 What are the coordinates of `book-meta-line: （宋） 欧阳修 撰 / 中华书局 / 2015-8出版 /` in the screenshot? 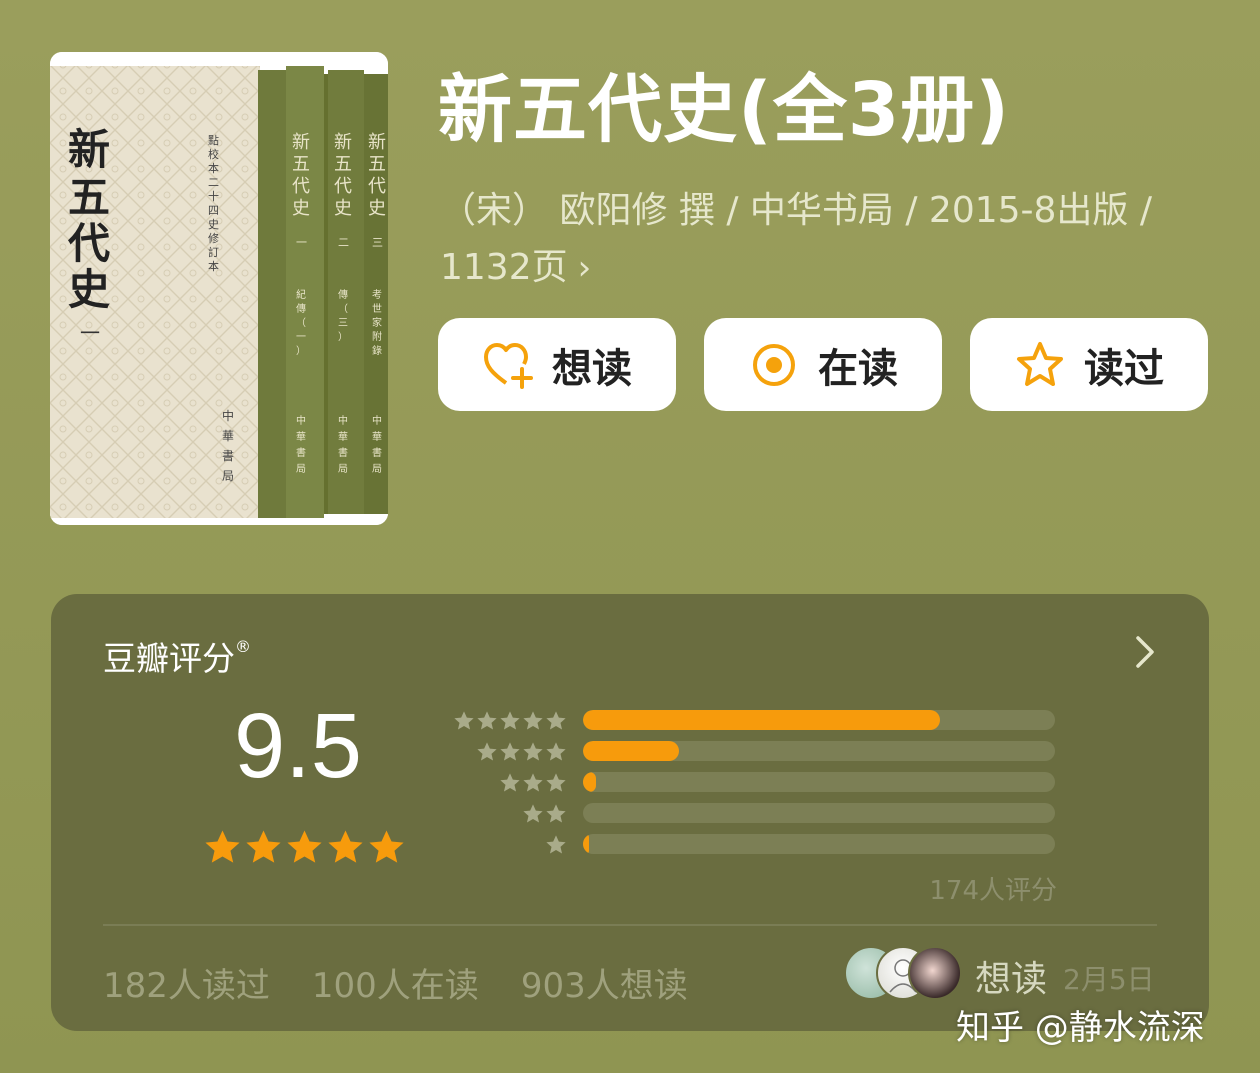 It's located at (796, 210).